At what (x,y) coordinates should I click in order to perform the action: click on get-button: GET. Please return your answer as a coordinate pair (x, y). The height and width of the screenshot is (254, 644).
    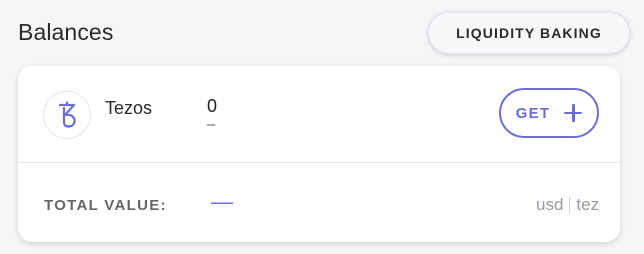
    Looking at the image, I should click on (549, 113).